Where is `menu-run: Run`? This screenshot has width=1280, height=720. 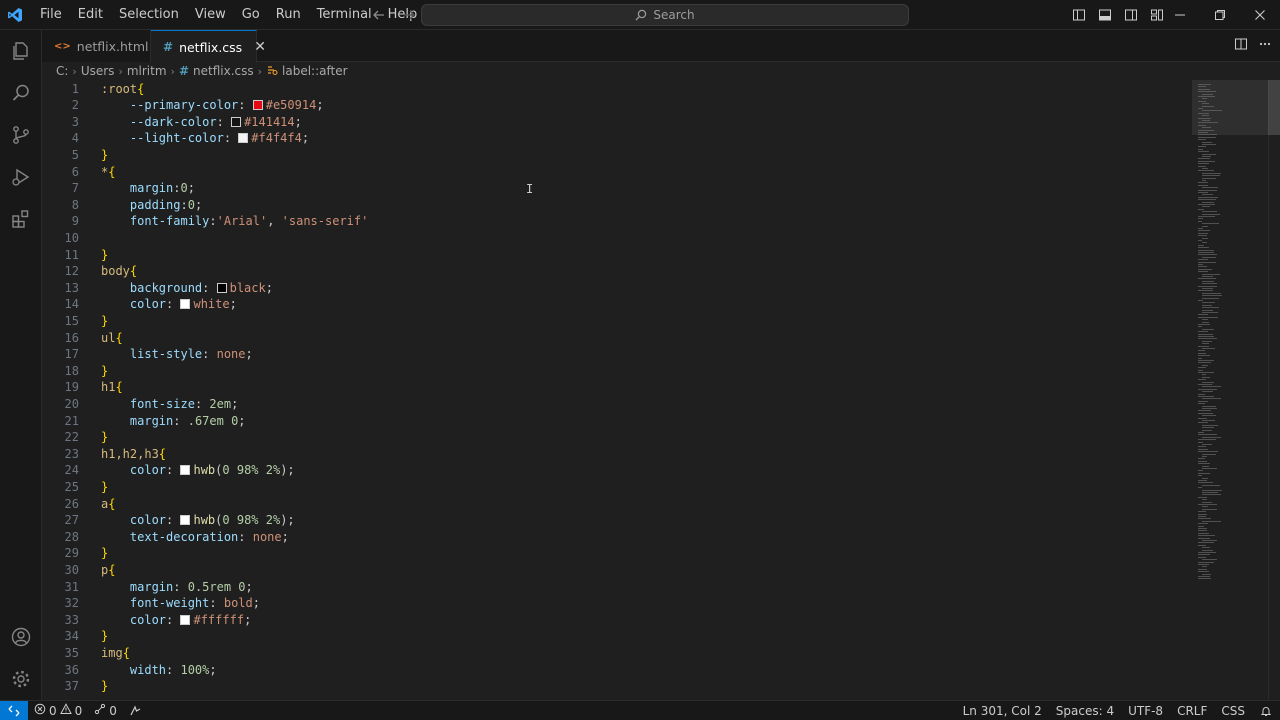 menu-run: Run is located at coordinates (288, 15).